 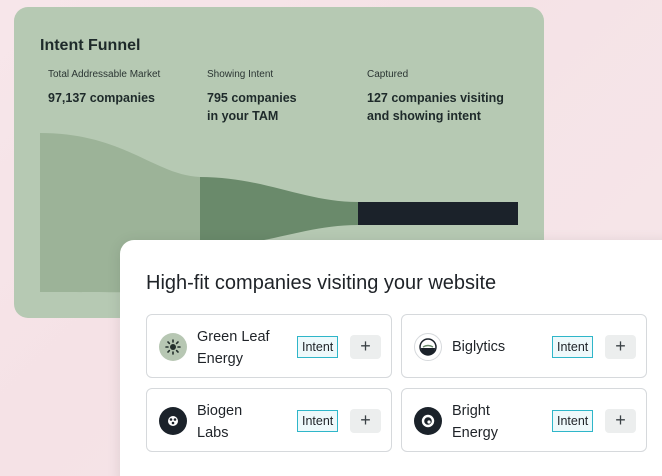 I want to click on funnel-title: Intent Funnel, so click(x=90, y=45).